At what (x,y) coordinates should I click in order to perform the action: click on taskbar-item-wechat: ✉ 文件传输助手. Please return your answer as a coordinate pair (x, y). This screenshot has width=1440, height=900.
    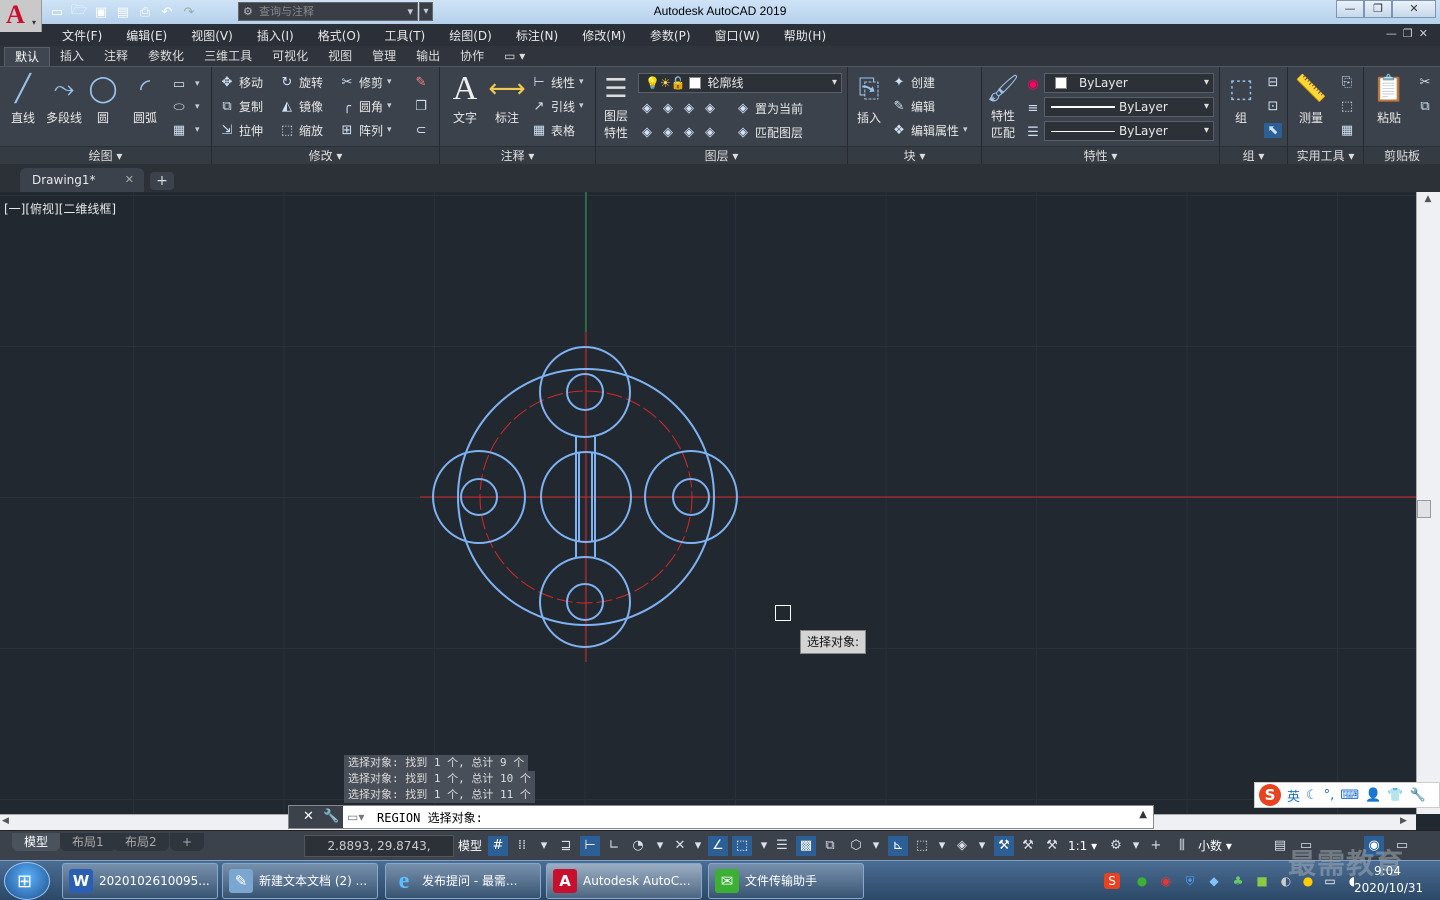
    Looking at the image, I should click on (786, 881).